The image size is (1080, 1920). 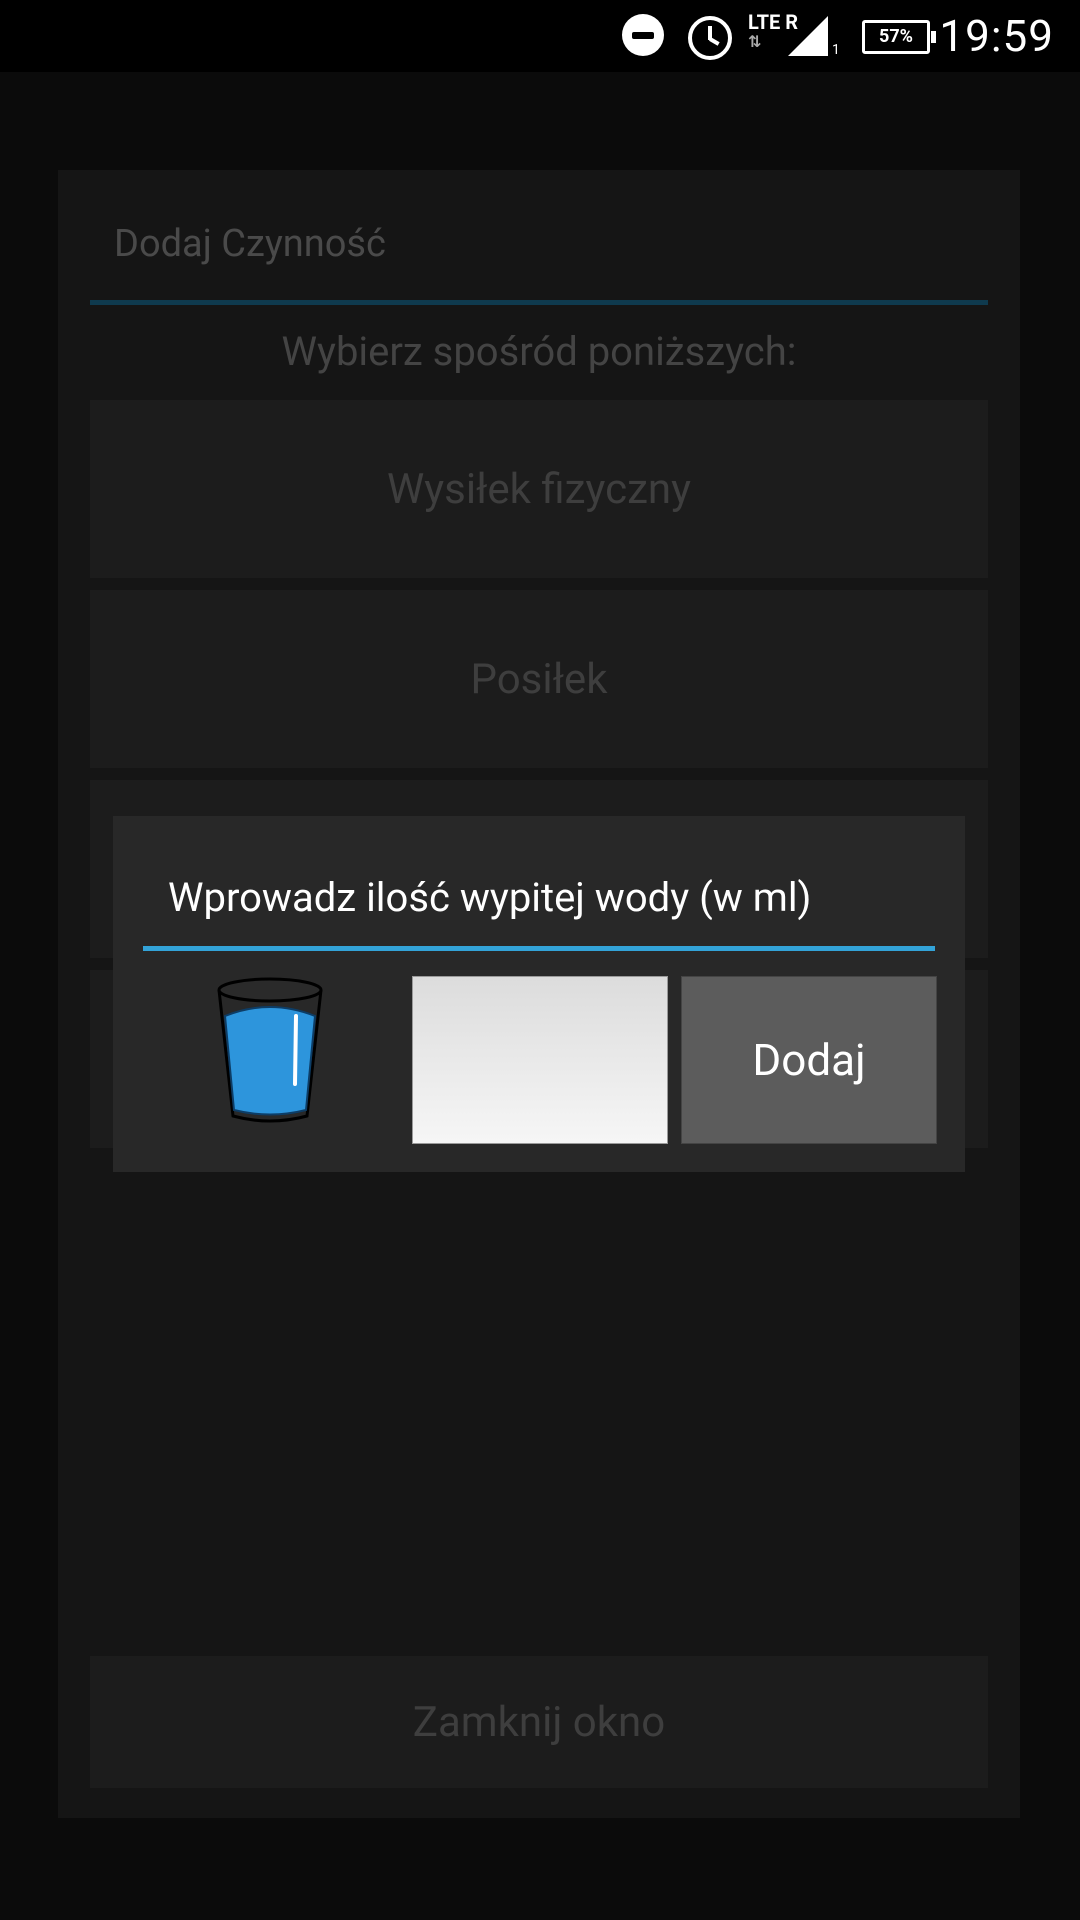 What do you see at coordinates (540, 1060) in the screenshot?
I see `water-amount-input` at bounding box center [540, 1060].